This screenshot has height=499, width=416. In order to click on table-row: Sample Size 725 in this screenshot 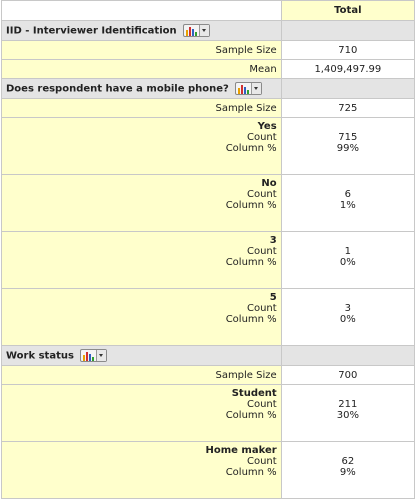, I will do `click(208, 108)`.